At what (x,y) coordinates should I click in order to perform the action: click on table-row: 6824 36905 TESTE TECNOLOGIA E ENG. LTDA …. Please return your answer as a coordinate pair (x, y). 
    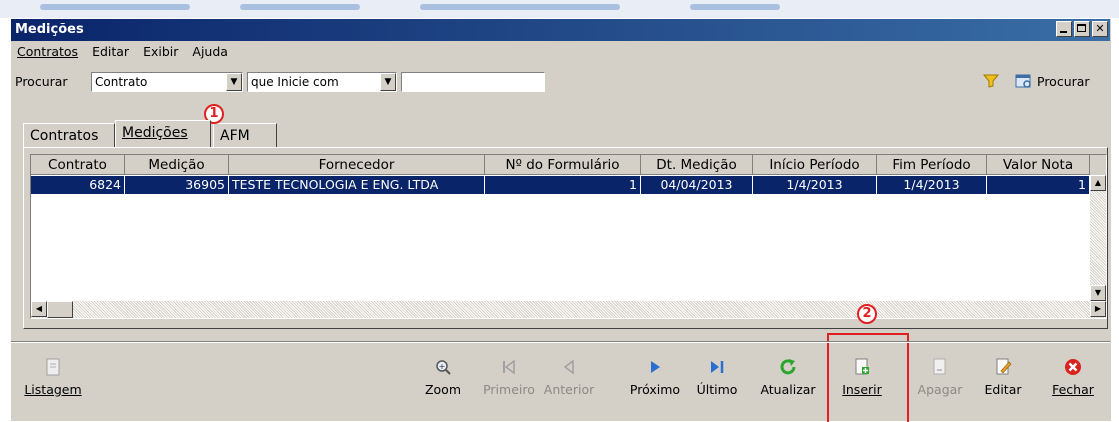
    Looking at the image, I should click on (560, 185).